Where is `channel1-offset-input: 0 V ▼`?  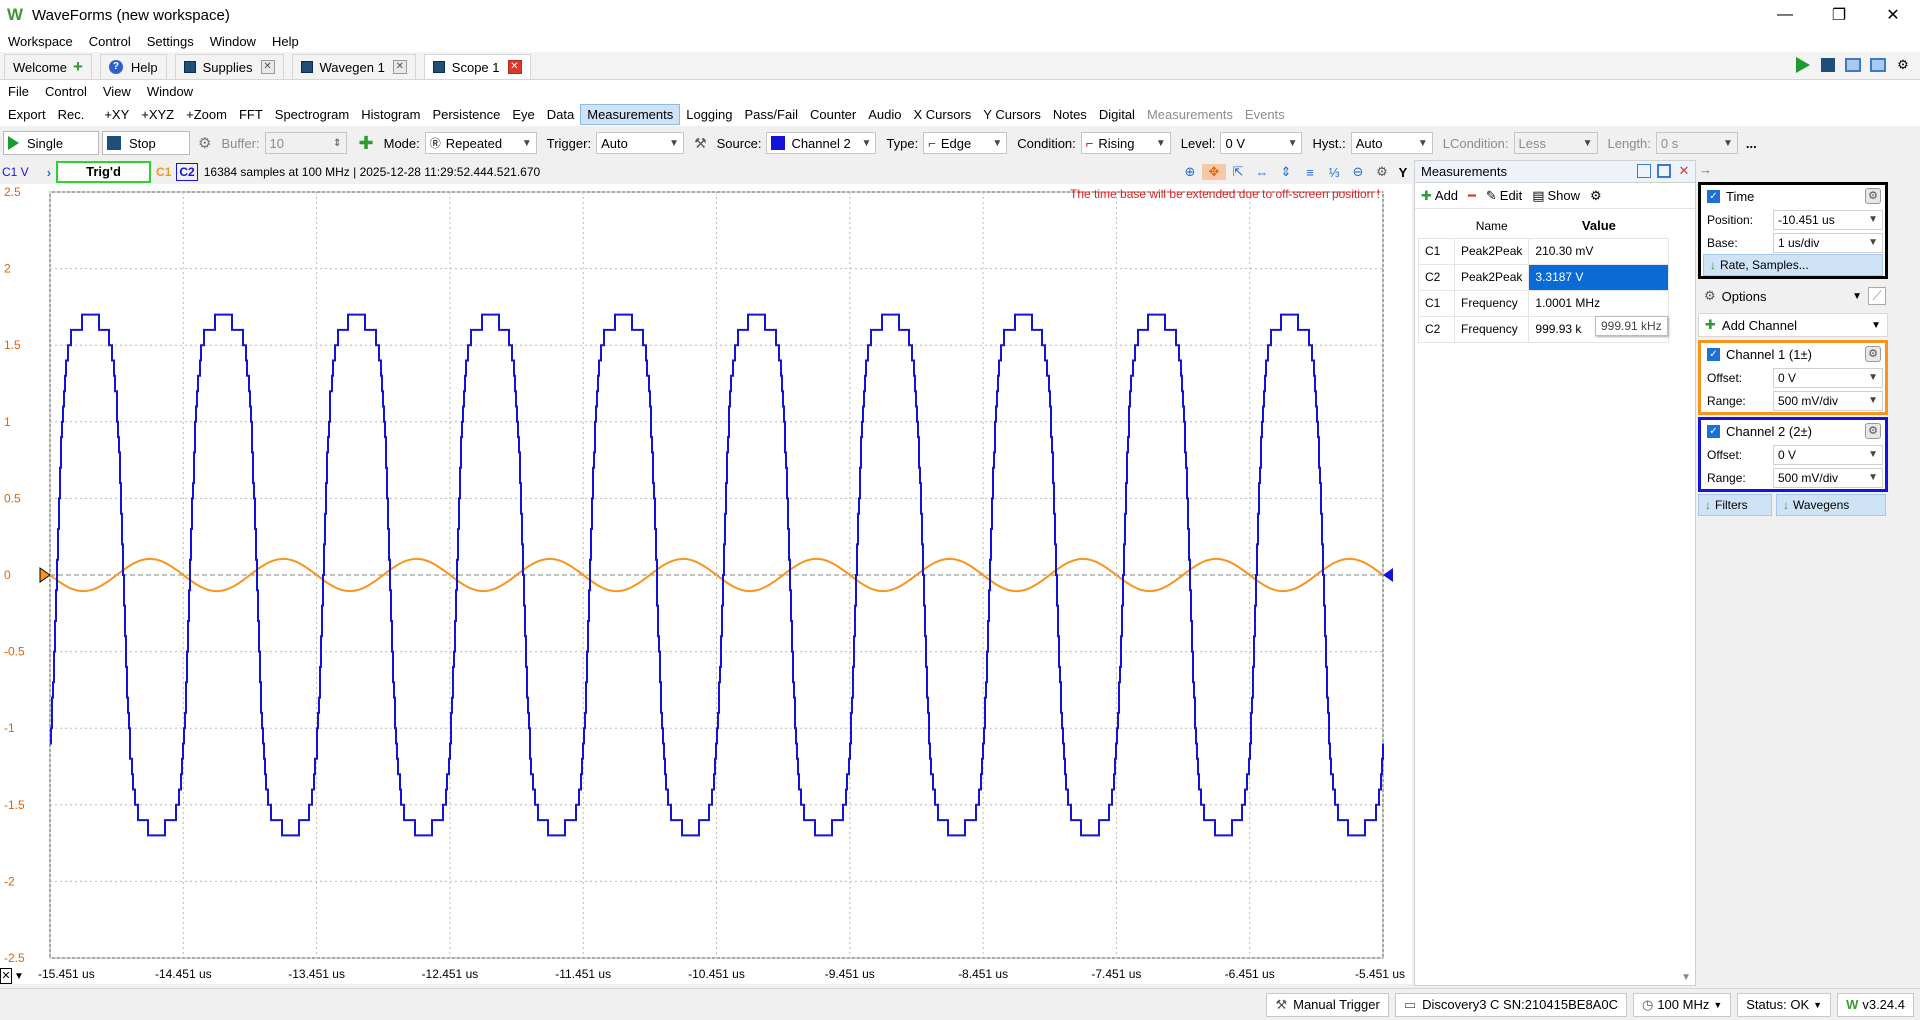
channel1-offset-input: 0 V ▼ is located at coordinates (1828, 377).